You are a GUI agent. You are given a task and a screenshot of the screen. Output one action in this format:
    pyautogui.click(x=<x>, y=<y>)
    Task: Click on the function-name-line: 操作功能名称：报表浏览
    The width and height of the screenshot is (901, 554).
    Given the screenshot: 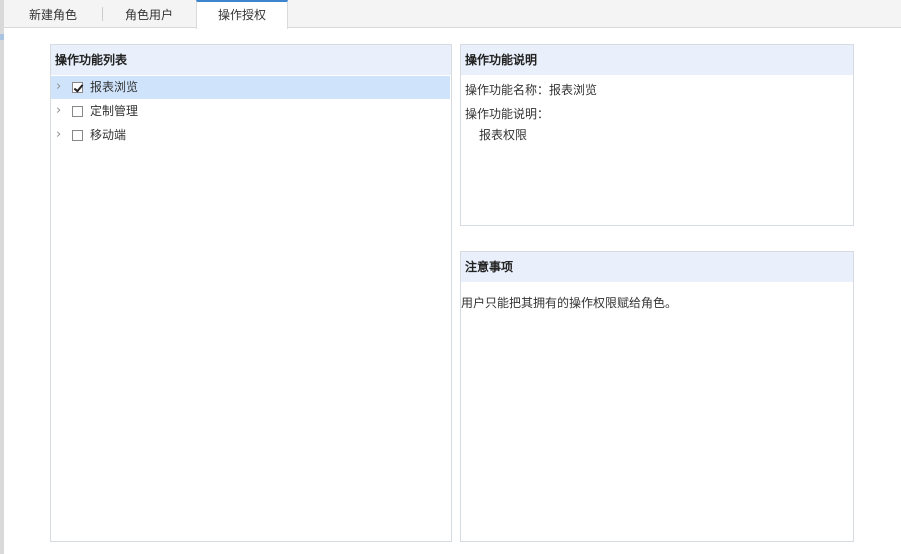 What is the action you would take?
    pyautogui.click(x=531, y=89)
    